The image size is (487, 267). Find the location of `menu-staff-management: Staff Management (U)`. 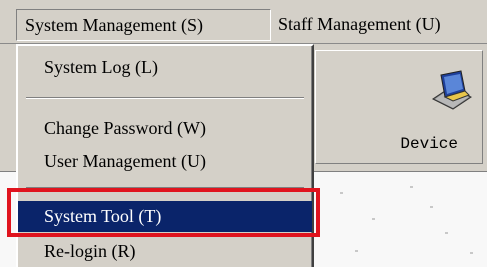

menu-staff-management: Staff Management (U) is located at coordinates (359, 25).